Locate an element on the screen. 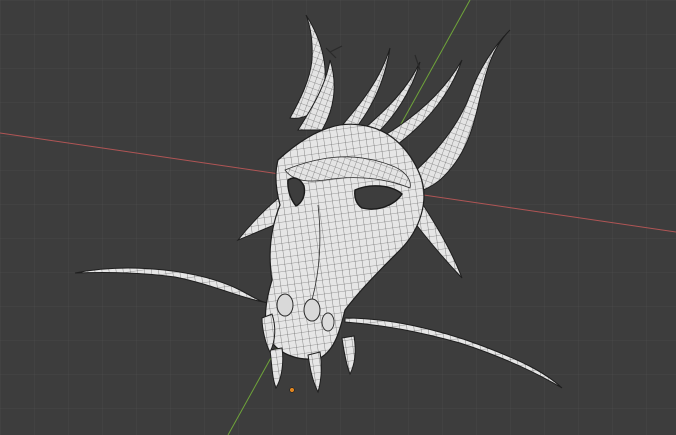  object-origin-point is located at coordinates (292, 390).